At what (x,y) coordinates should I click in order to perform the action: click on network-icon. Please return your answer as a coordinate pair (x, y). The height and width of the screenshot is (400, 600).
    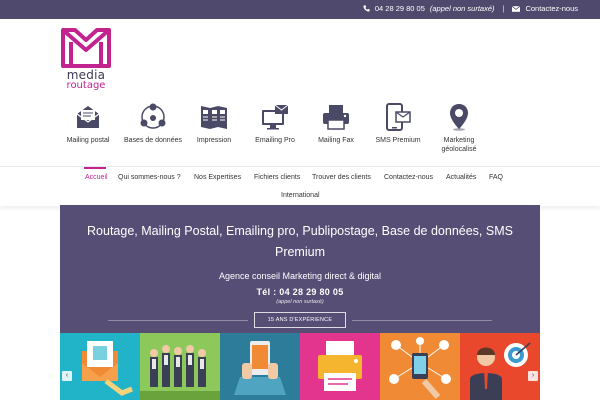
    Looking at the image, I should click on (153, 116).